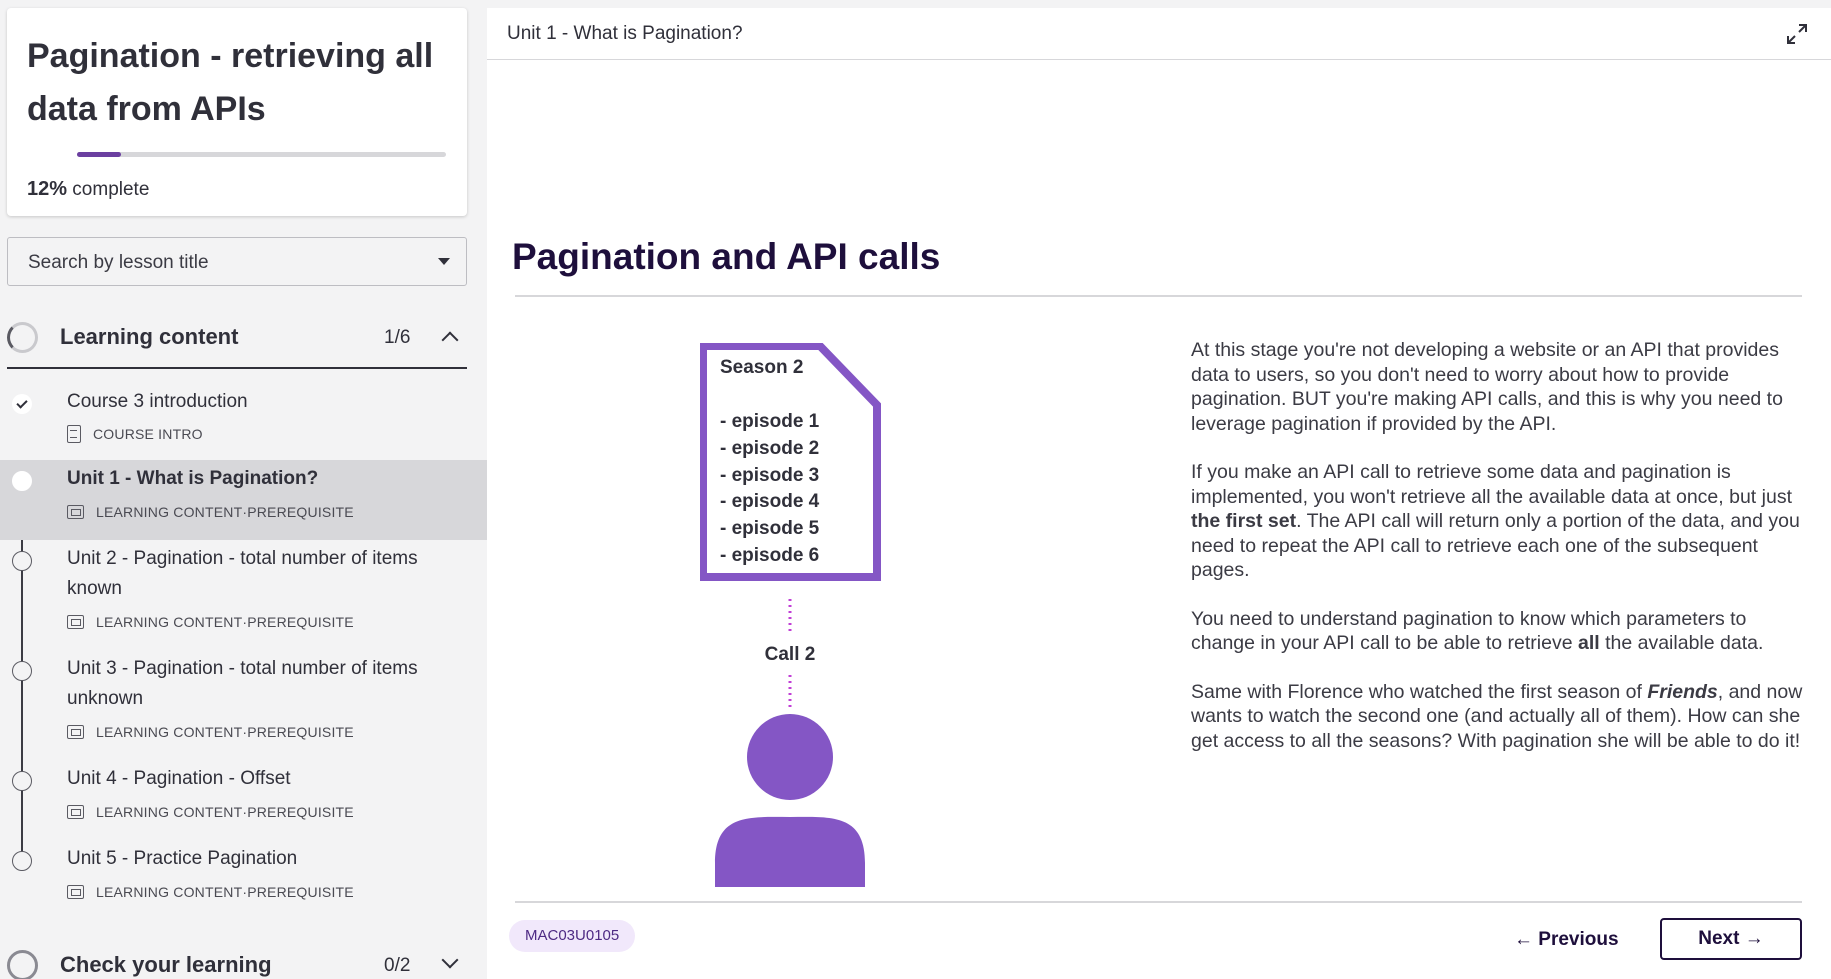  I want to click on episode-line: - episode 6, so click(769, 555).